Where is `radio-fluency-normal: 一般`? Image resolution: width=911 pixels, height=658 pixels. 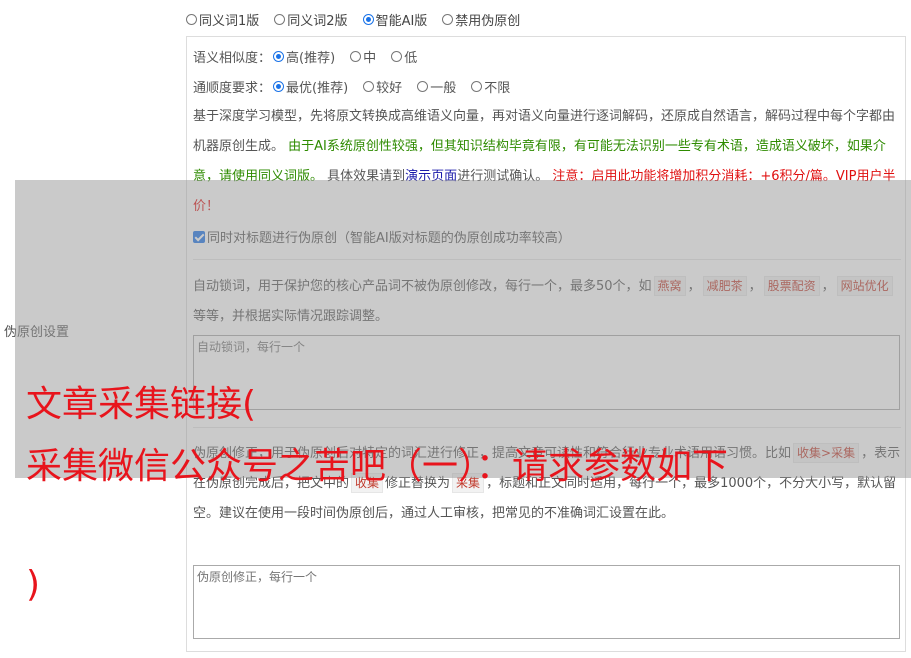
radio-fluency-normal: 一般 is located at coordinates (436, 86).